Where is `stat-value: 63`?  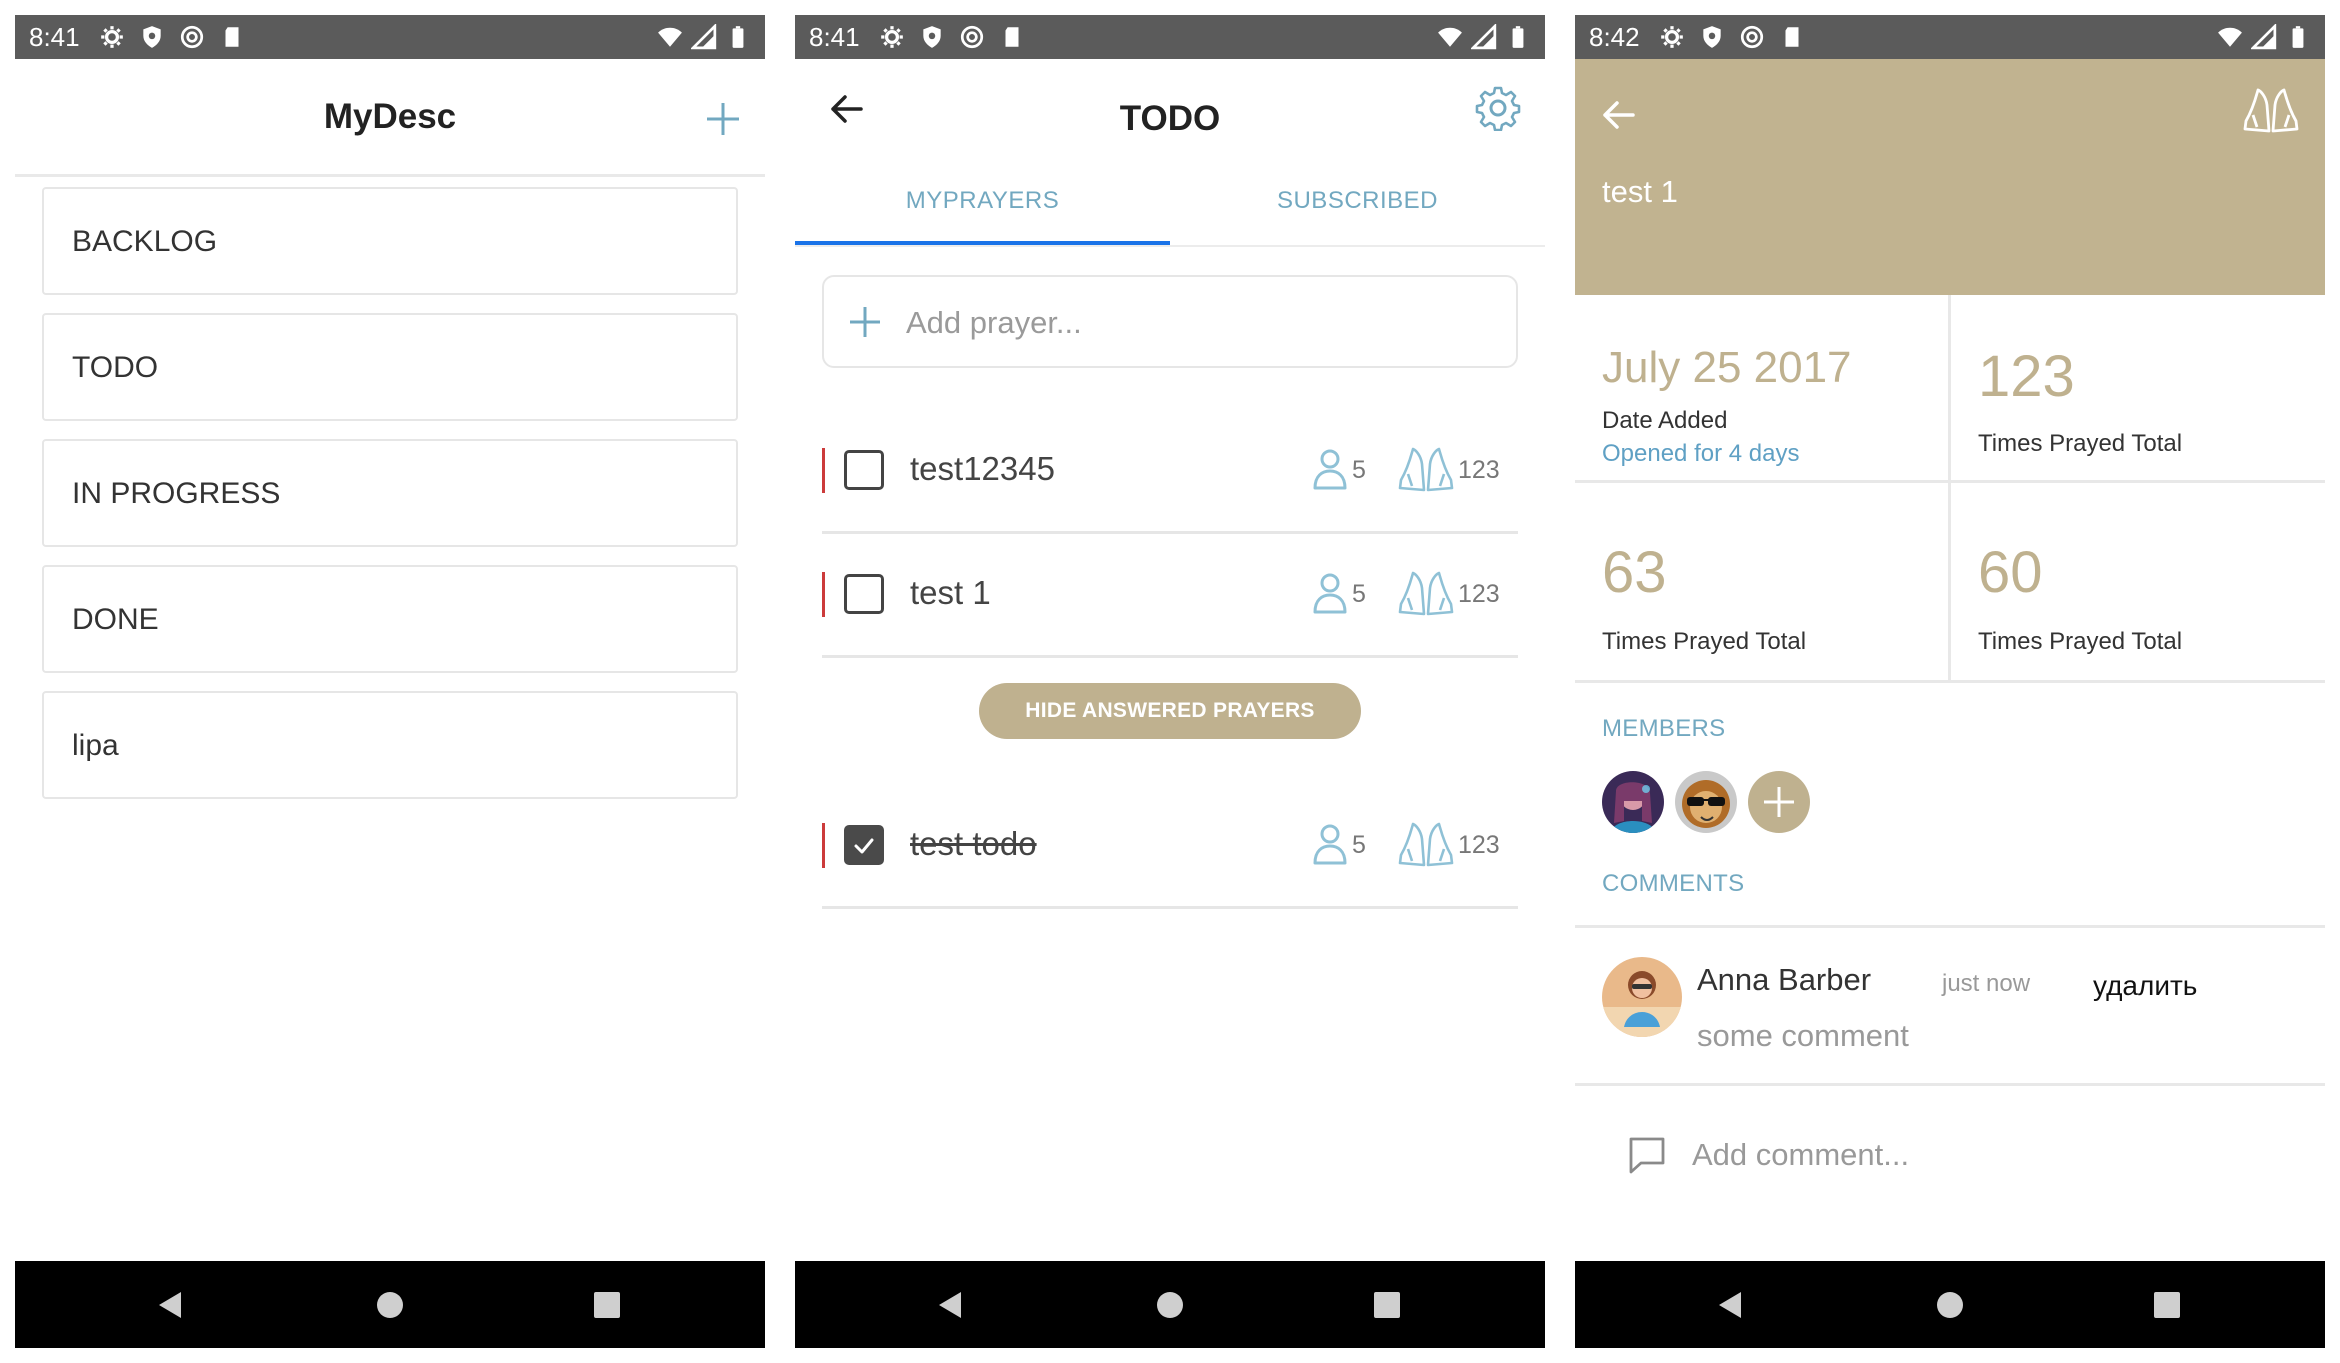
stat-value: 63 is located at coordinates (1634, 572).